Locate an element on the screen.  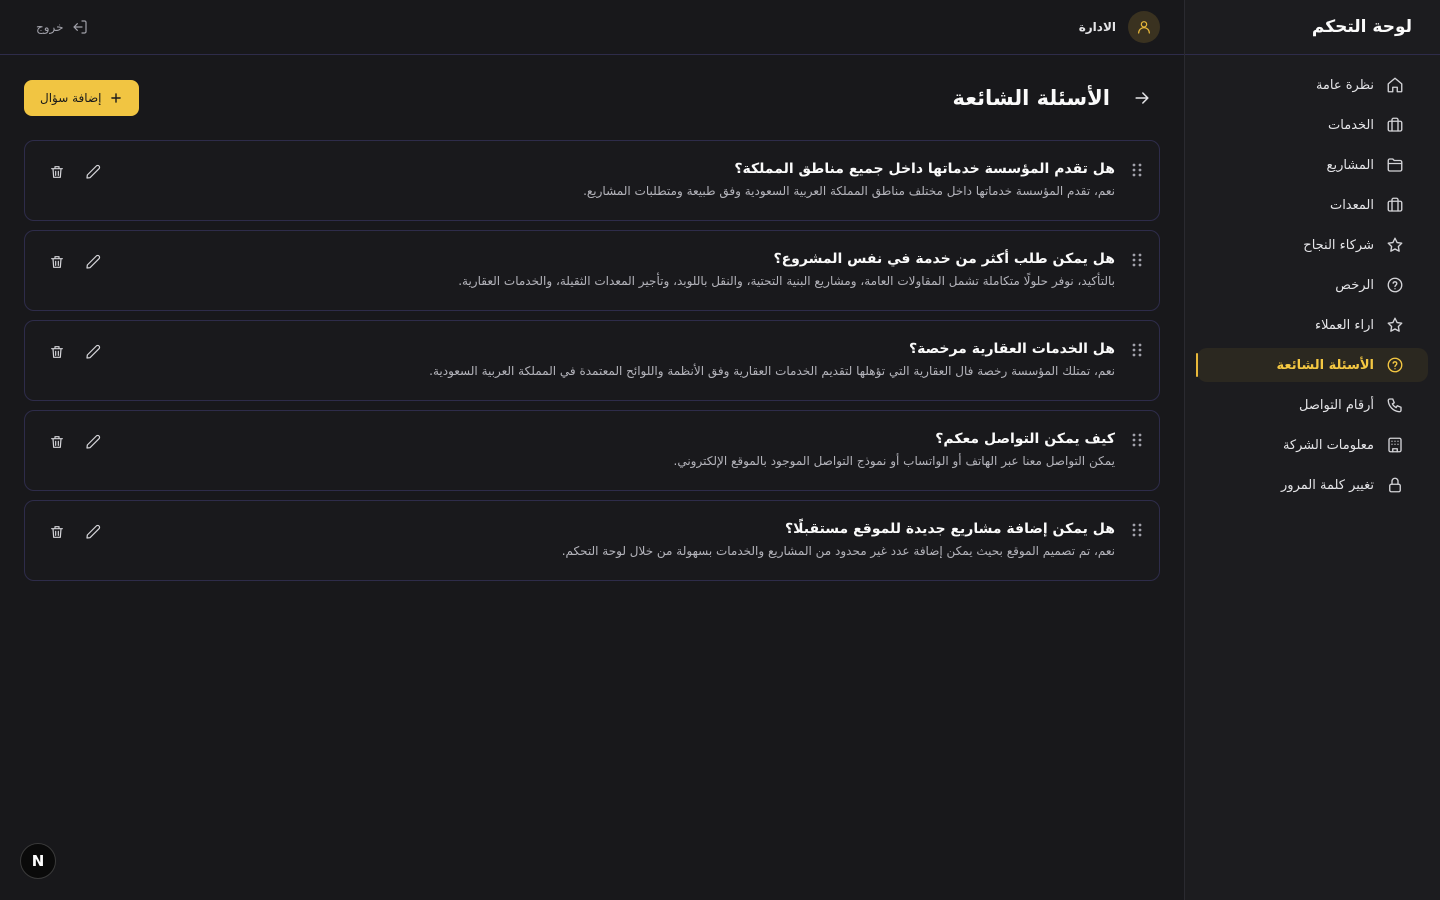
faq-question: هل يمكن طلب أكثر من خدمة في نفس المشروع؟ is located at coordinates (944, 259).